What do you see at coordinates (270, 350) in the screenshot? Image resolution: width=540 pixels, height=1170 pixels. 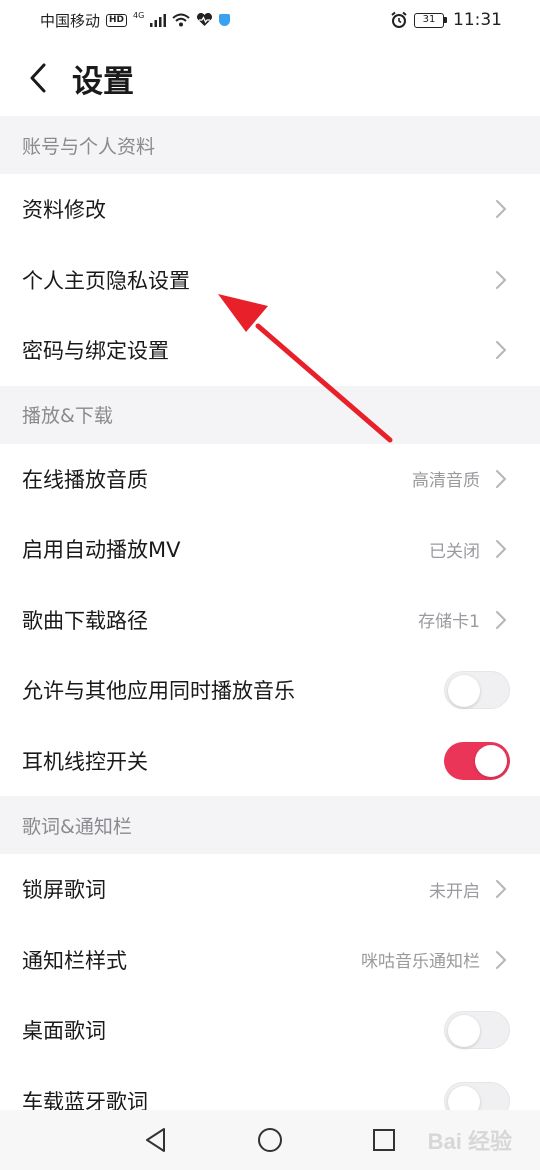 I see `row-password-binding: 密码与绑定设置` at bounding box center [270, 350].